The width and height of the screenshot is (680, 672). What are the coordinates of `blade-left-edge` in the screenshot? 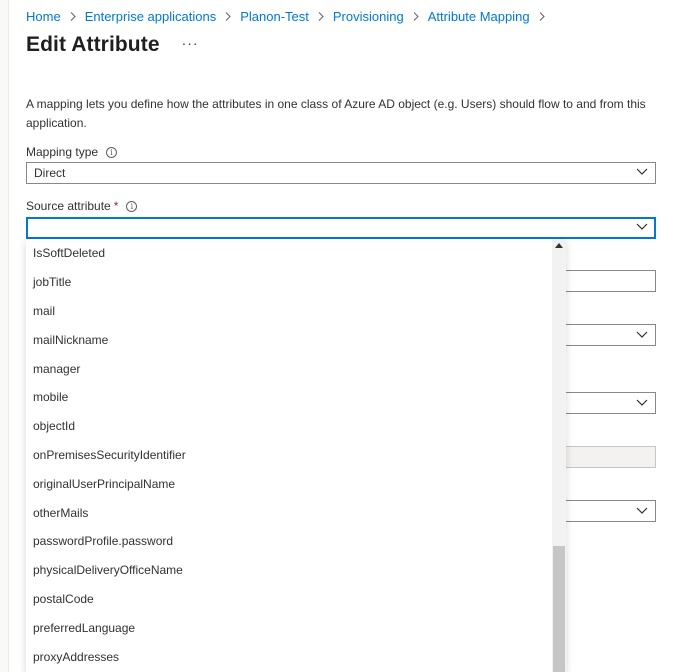 It's located at (4, 336).